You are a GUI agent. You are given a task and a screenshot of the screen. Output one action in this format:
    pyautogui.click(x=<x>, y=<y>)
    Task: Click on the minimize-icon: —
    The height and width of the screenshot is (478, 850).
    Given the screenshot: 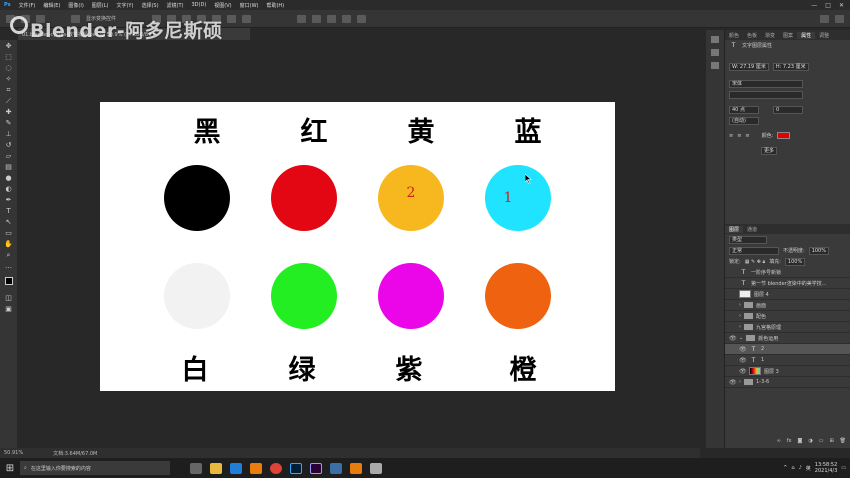 What is the action you would take?
    pyautogui.click(x=814, y=5)
    